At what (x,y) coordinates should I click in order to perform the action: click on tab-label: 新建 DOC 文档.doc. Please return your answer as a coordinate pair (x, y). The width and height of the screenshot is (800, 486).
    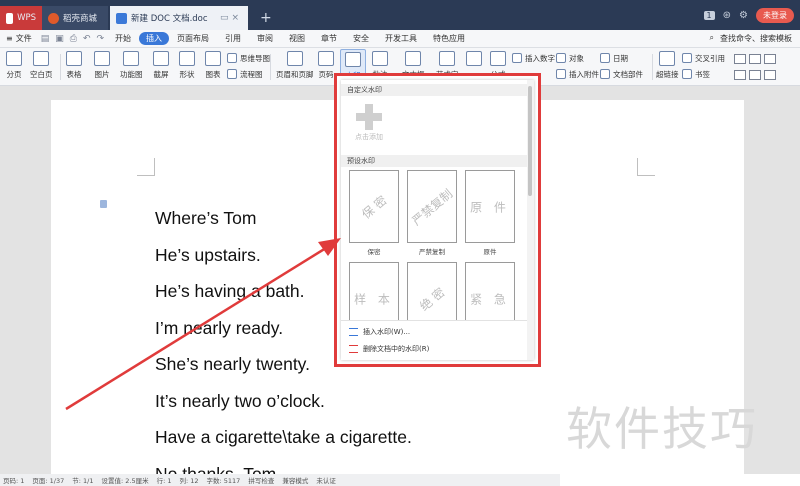
    Looking at the image, I should click on (169, 19).